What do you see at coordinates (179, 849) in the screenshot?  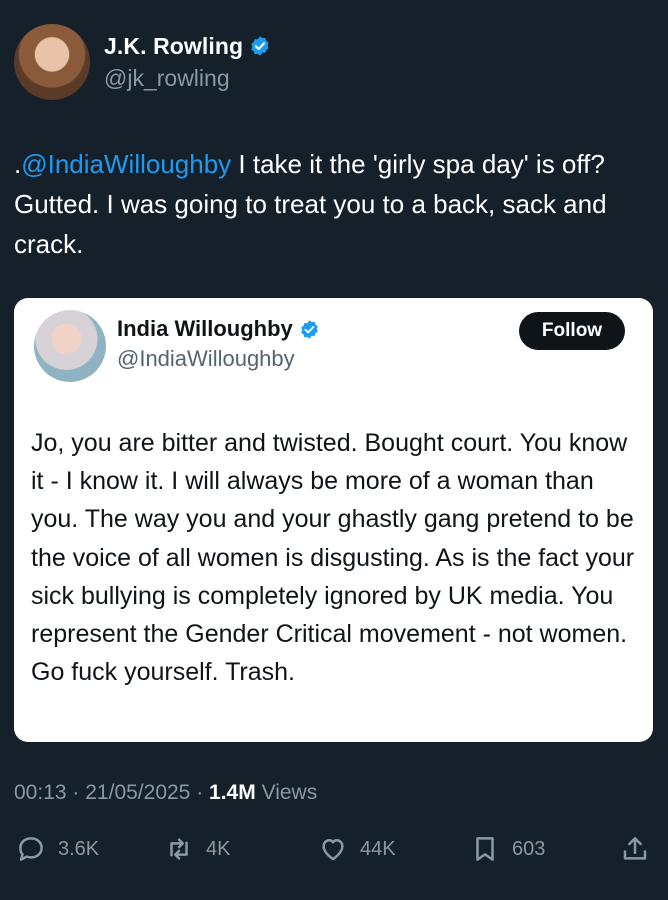 I see `repost-icon` at bounding box center [179, 849].